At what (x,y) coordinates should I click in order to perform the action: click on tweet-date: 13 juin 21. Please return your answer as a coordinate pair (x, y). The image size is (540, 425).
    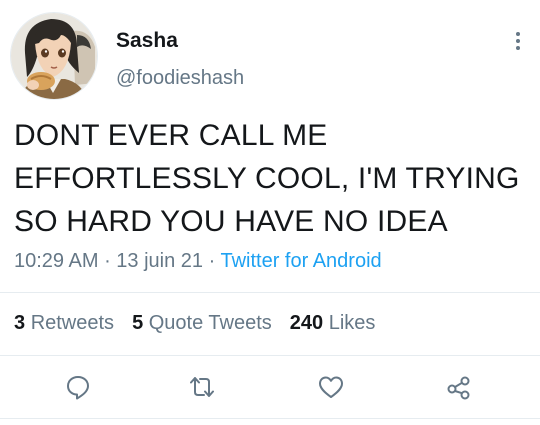
    Looking at the image, I should click on (159, 261).